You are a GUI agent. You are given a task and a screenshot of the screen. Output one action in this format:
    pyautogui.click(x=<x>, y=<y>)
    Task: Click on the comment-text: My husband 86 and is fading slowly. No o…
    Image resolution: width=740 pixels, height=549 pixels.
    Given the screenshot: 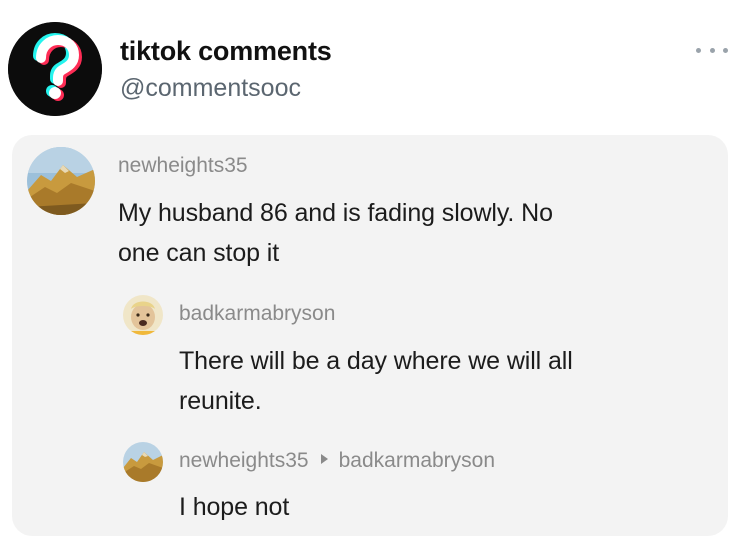 What is the action you would take?
    pyautogui.click(x=335, y=233)
    